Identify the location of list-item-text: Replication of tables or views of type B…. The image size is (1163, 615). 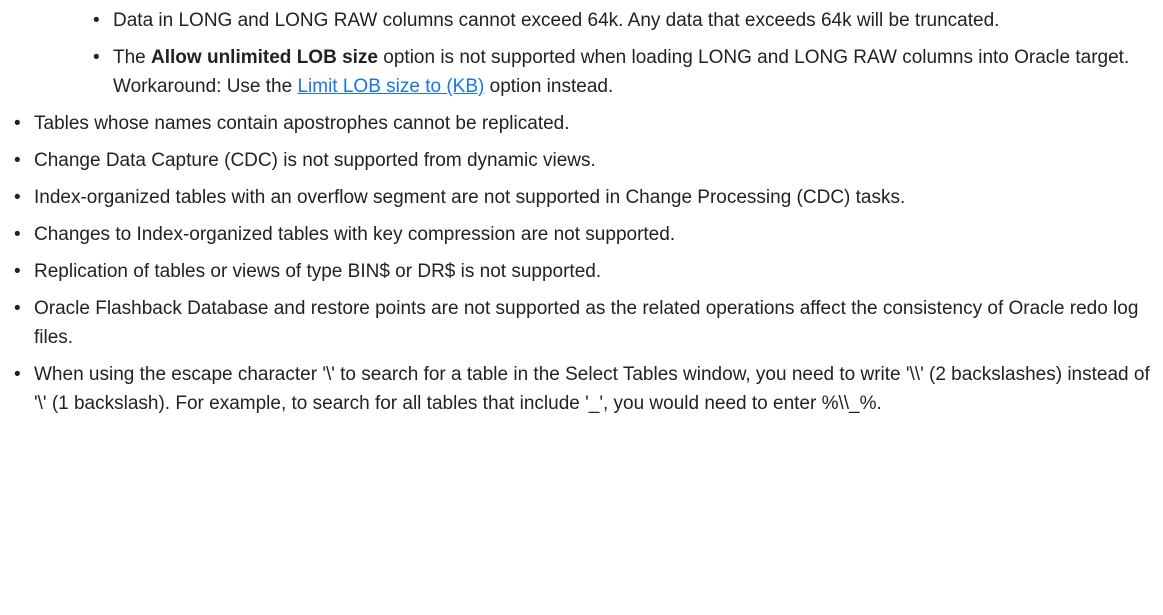
(318, 271).